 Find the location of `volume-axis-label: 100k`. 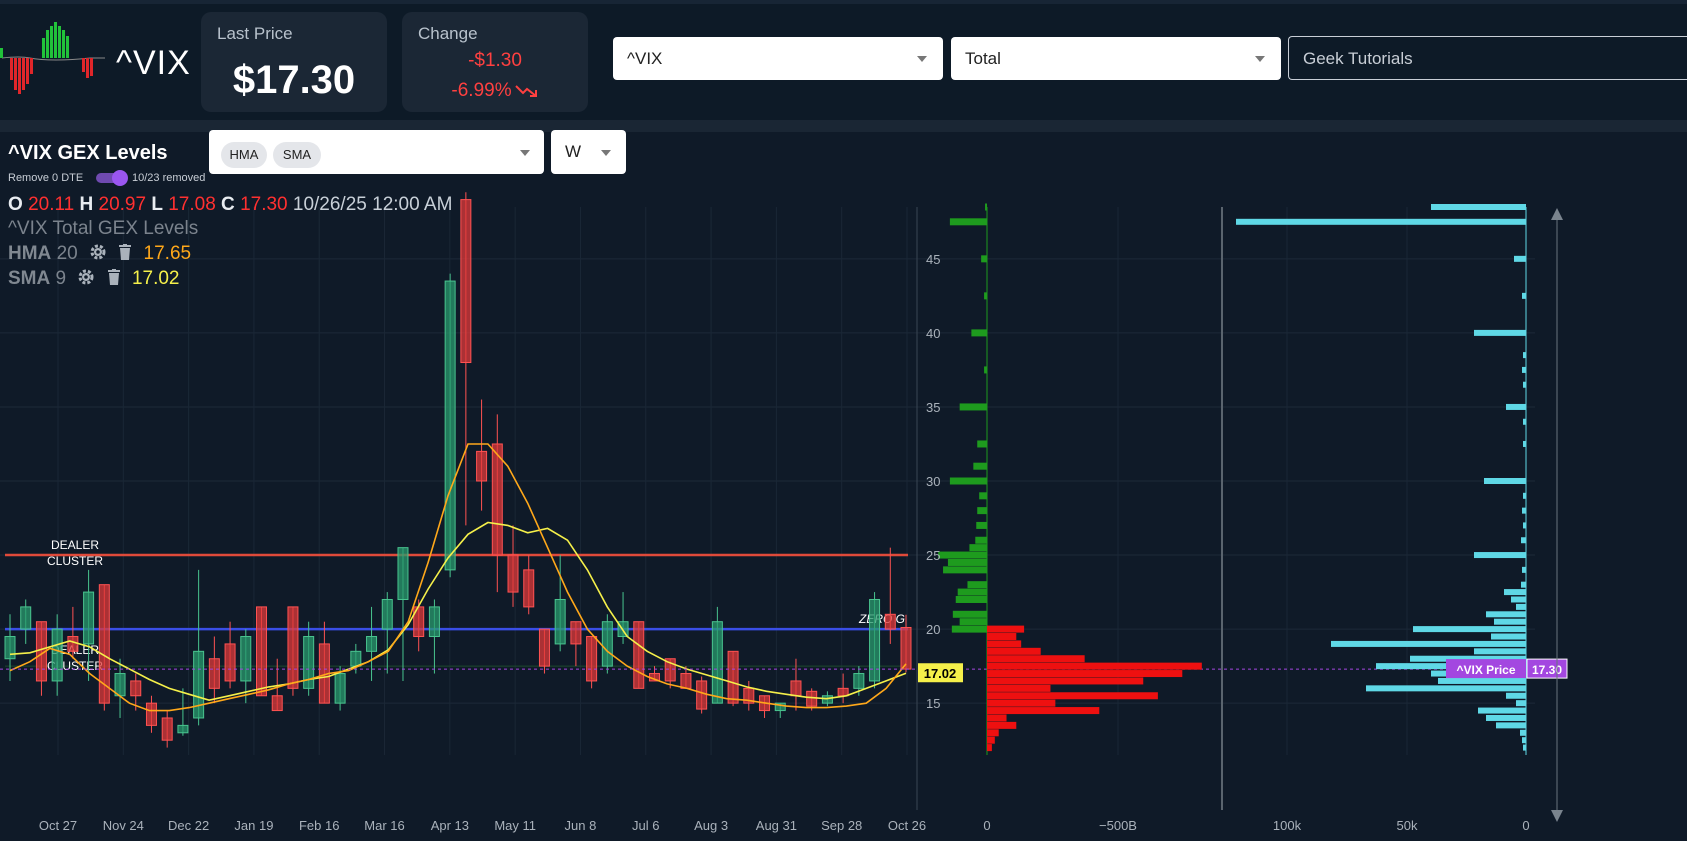

volume-axis-label: 100k is located at coordinates (1287, 825).